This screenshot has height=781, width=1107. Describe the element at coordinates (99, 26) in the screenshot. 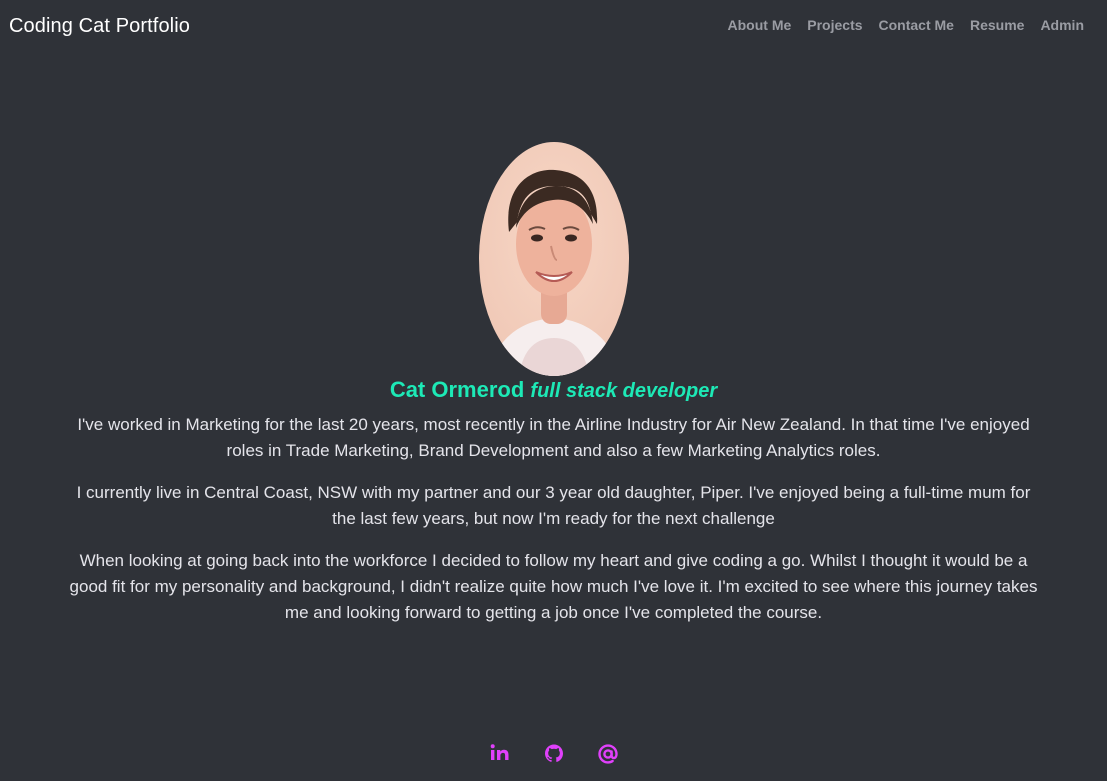

I see `brand-link: Coding Cat Portfolio` at that location.